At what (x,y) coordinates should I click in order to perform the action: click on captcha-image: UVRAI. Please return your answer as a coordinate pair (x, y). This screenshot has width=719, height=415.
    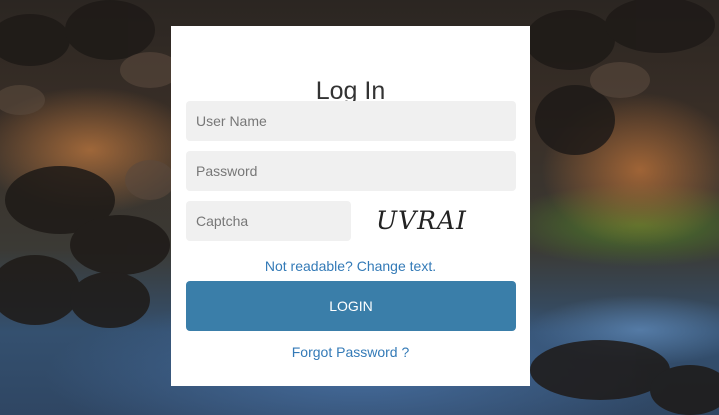
    Looking at the image, I should click on (421, 220).